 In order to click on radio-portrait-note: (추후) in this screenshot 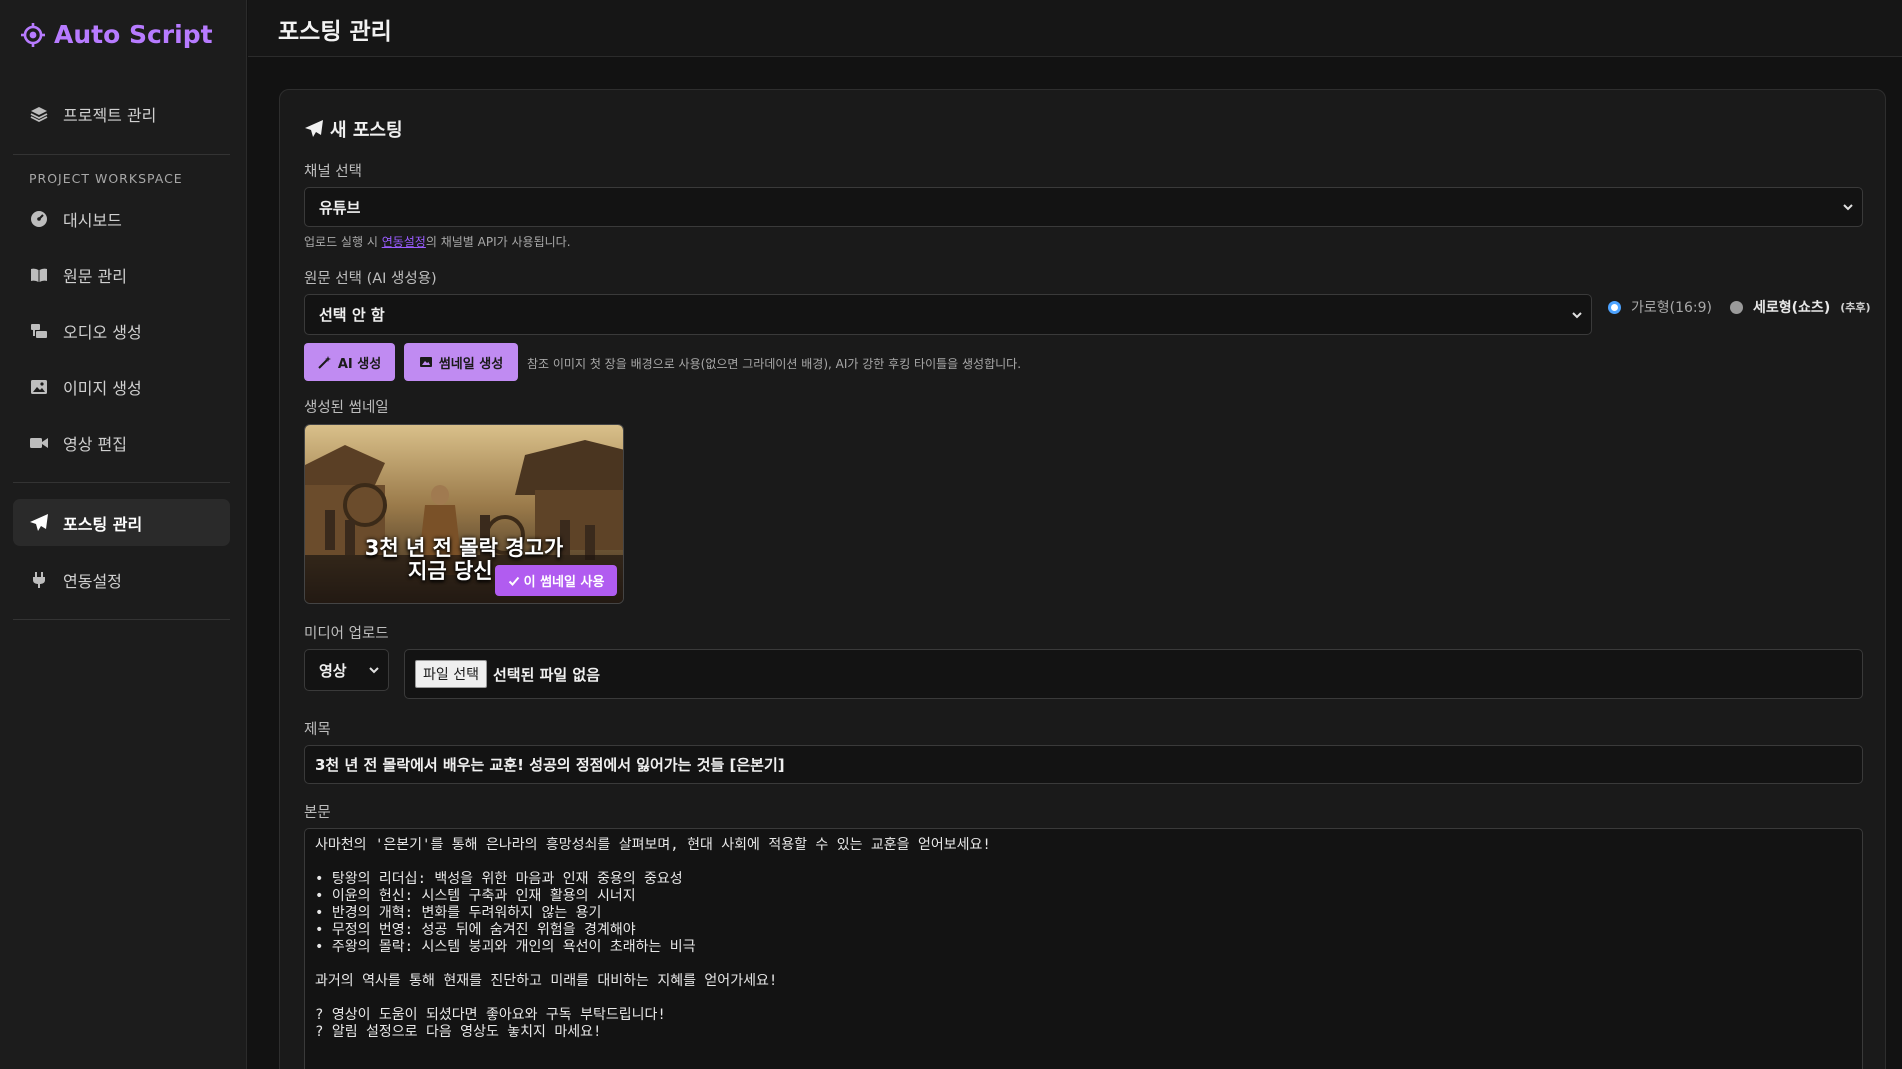, I will do `click(1855, 307)`.